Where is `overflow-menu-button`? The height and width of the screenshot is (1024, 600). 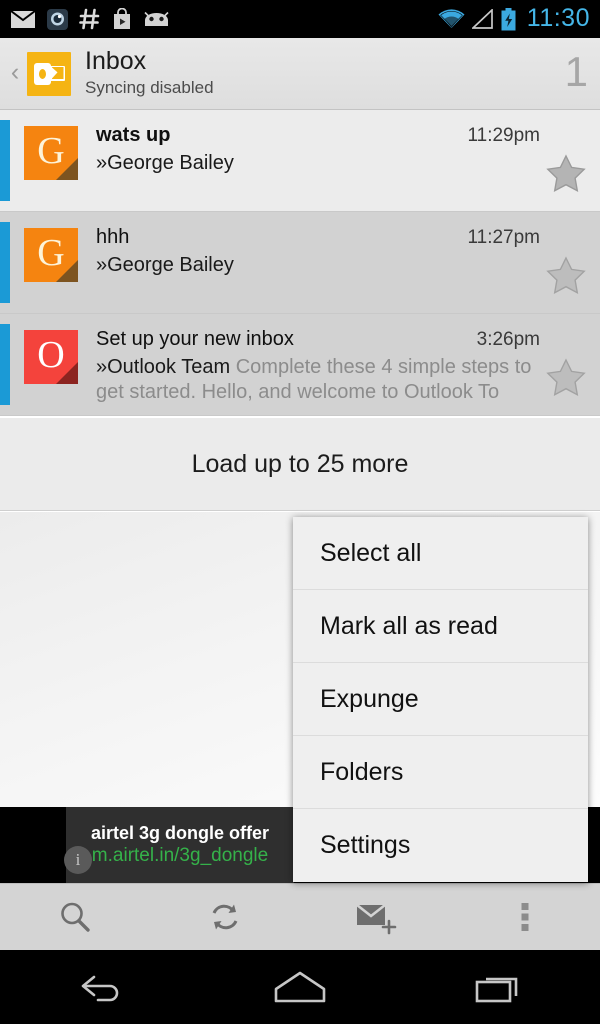
overflow-menu-button is located at coordinates (525, 917).